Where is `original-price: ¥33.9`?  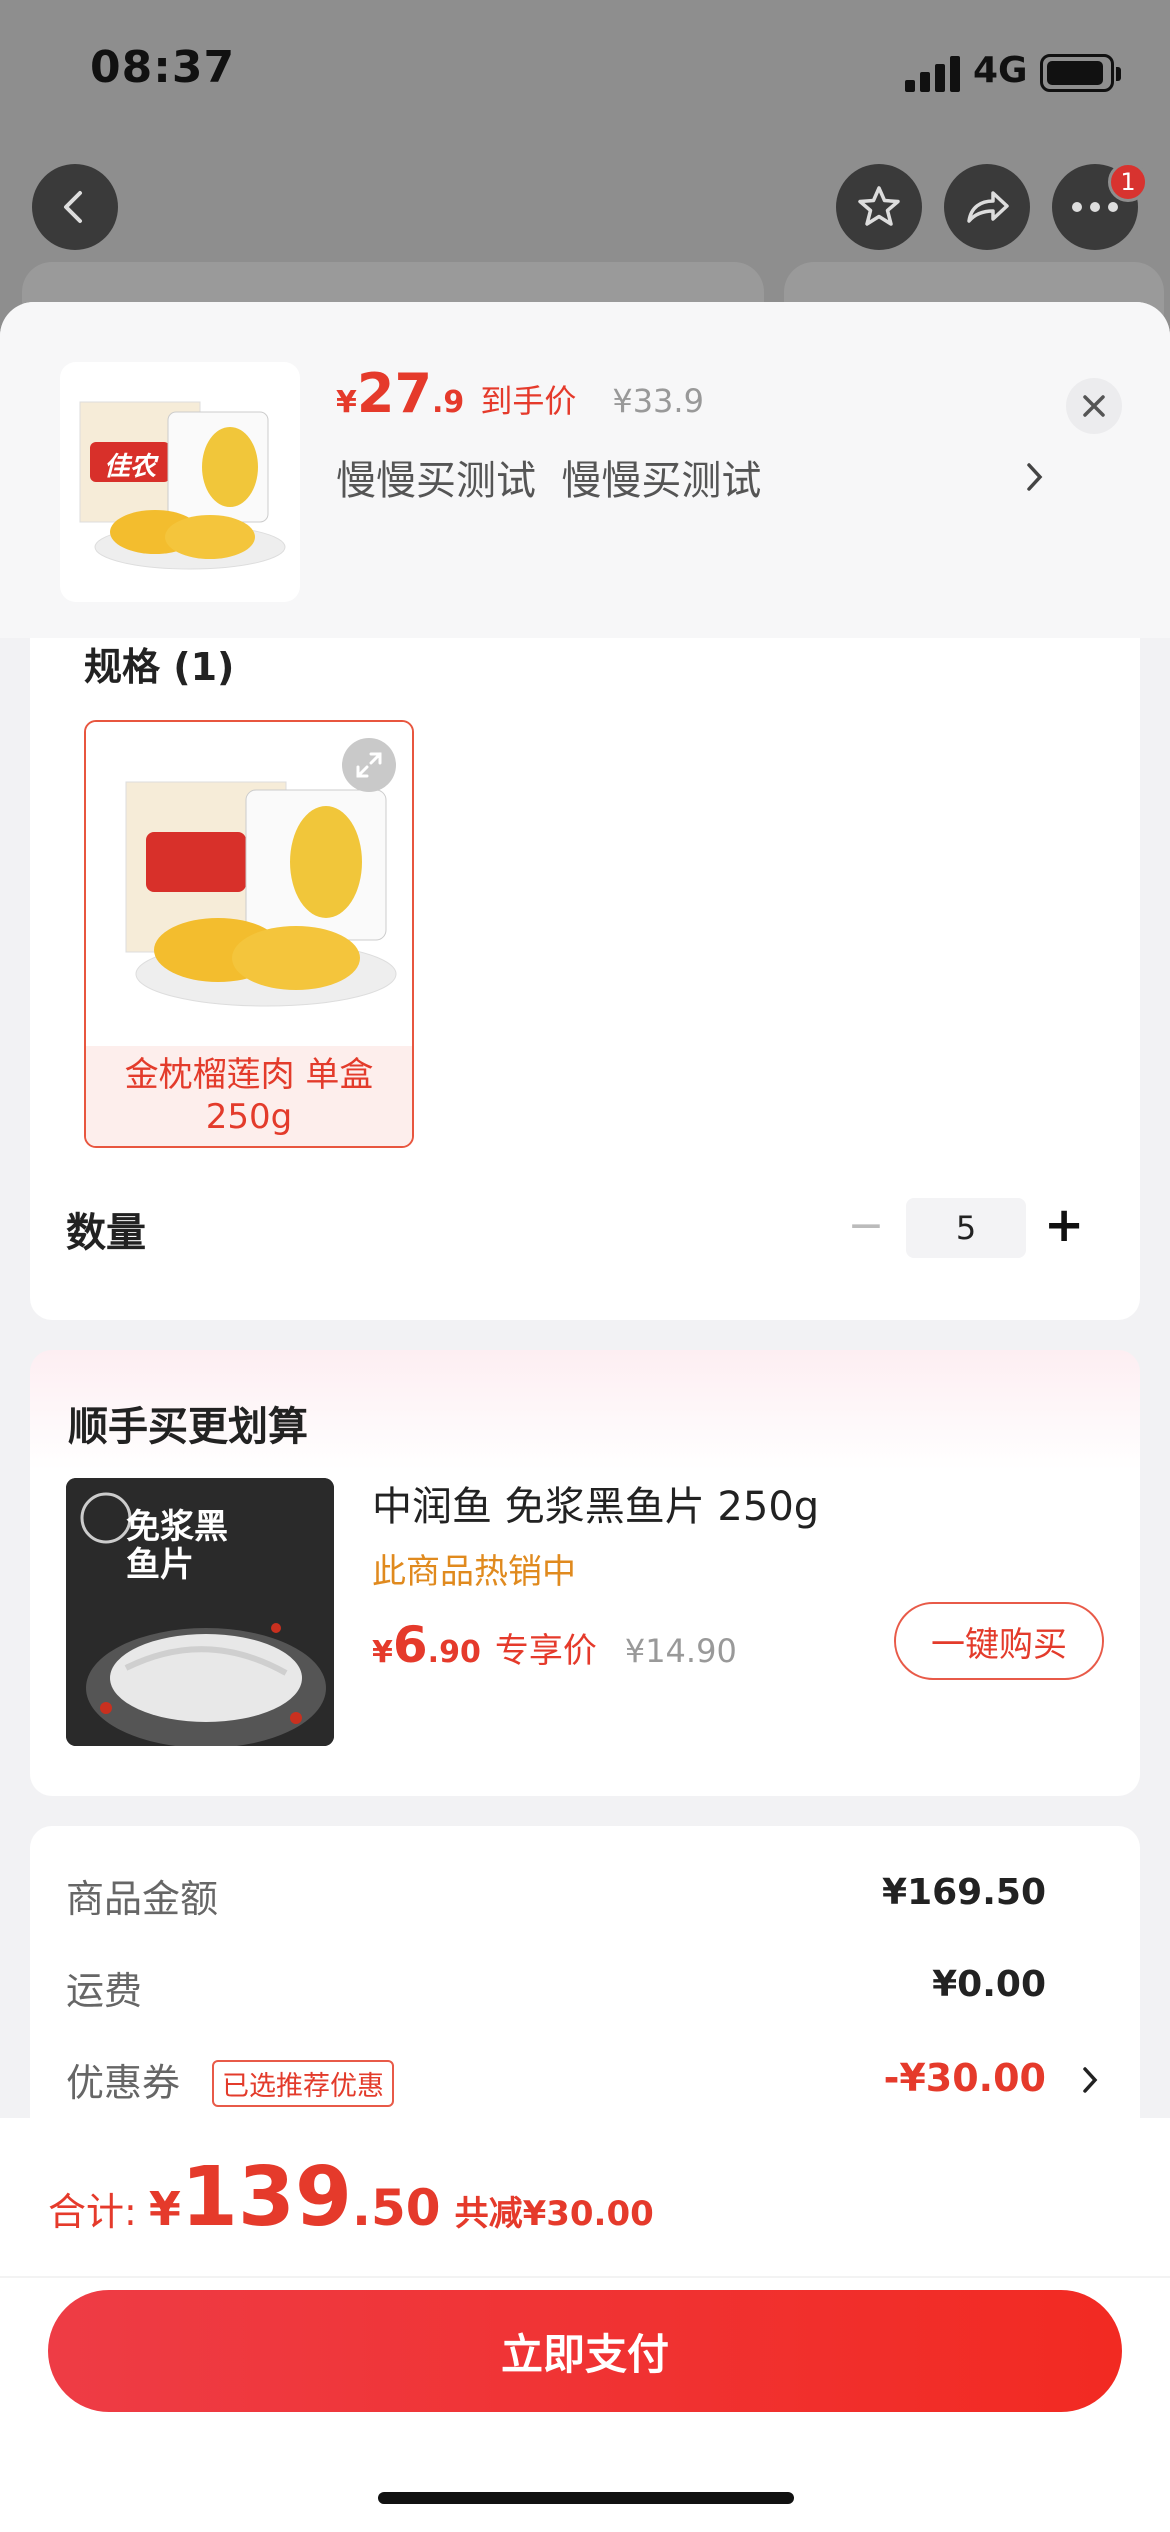 original-price: ¥33.9 is located at coordinates (658, 401).